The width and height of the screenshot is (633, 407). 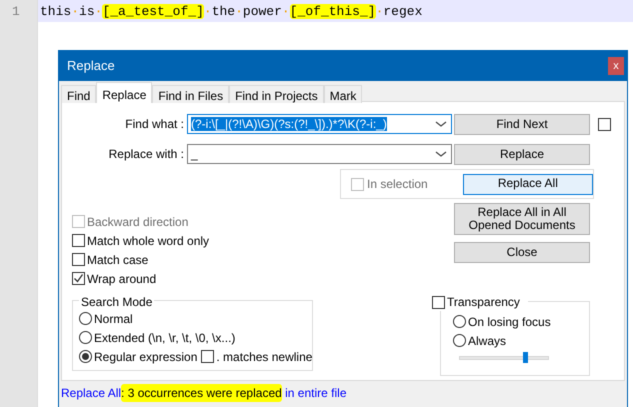 What do you see at coordinates (319, 154) in the screenshot?
I see `combo-field: _` at bounding box center [319, 154].